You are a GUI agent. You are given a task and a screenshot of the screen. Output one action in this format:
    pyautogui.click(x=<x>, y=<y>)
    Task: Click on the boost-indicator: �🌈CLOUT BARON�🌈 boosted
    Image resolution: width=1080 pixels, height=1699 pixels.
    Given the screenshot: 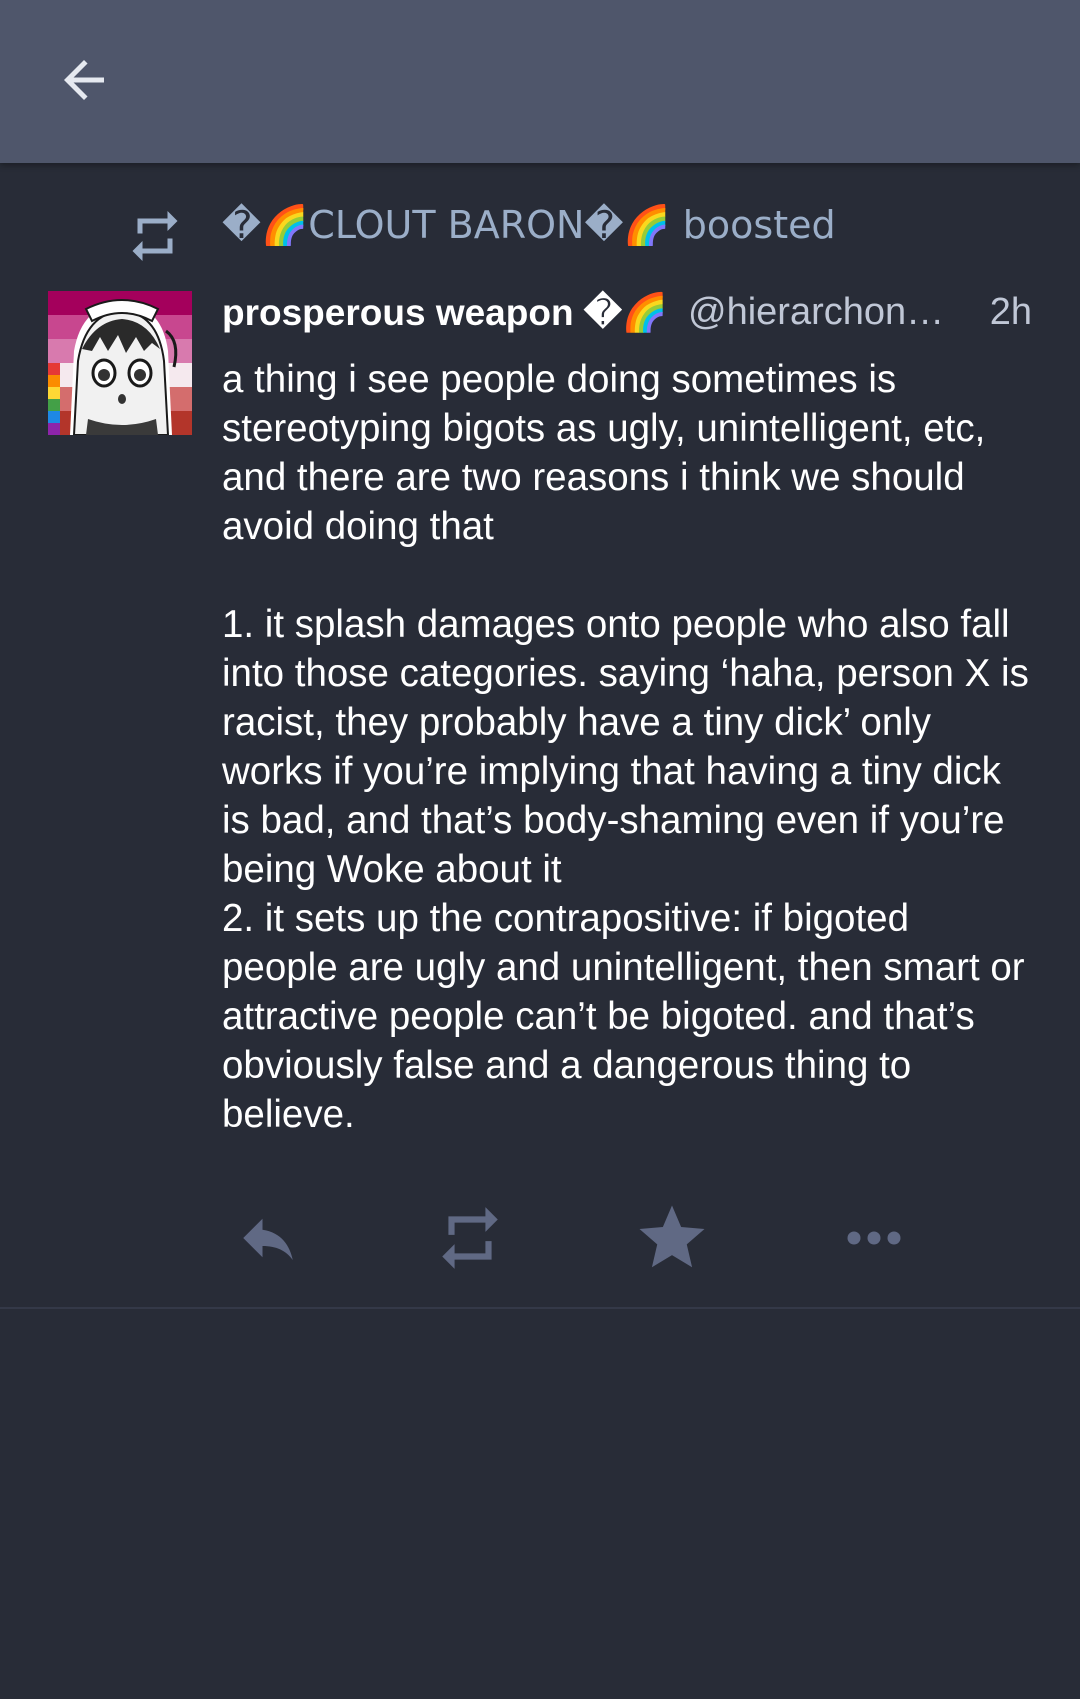 What is the action you would take?
    pyautogui.click(x=540, y=228)
    